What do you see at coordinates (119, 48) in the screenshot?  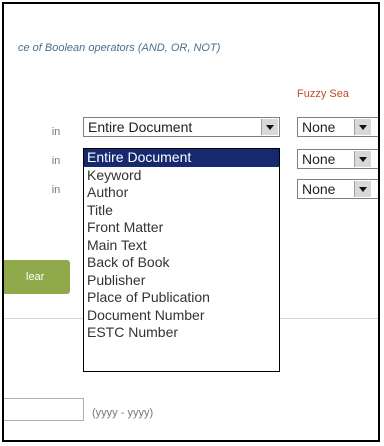 I see `boolean-hint: ce of Boolean operators (AND, OR, NOT)` at bounding box center [119, 48].